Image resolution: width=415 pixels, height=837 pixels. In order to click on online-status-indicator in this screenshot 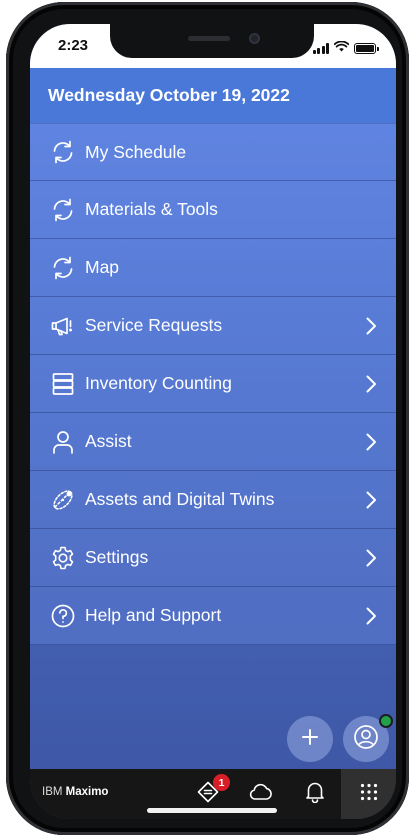, I will do `click(386, 721)`.